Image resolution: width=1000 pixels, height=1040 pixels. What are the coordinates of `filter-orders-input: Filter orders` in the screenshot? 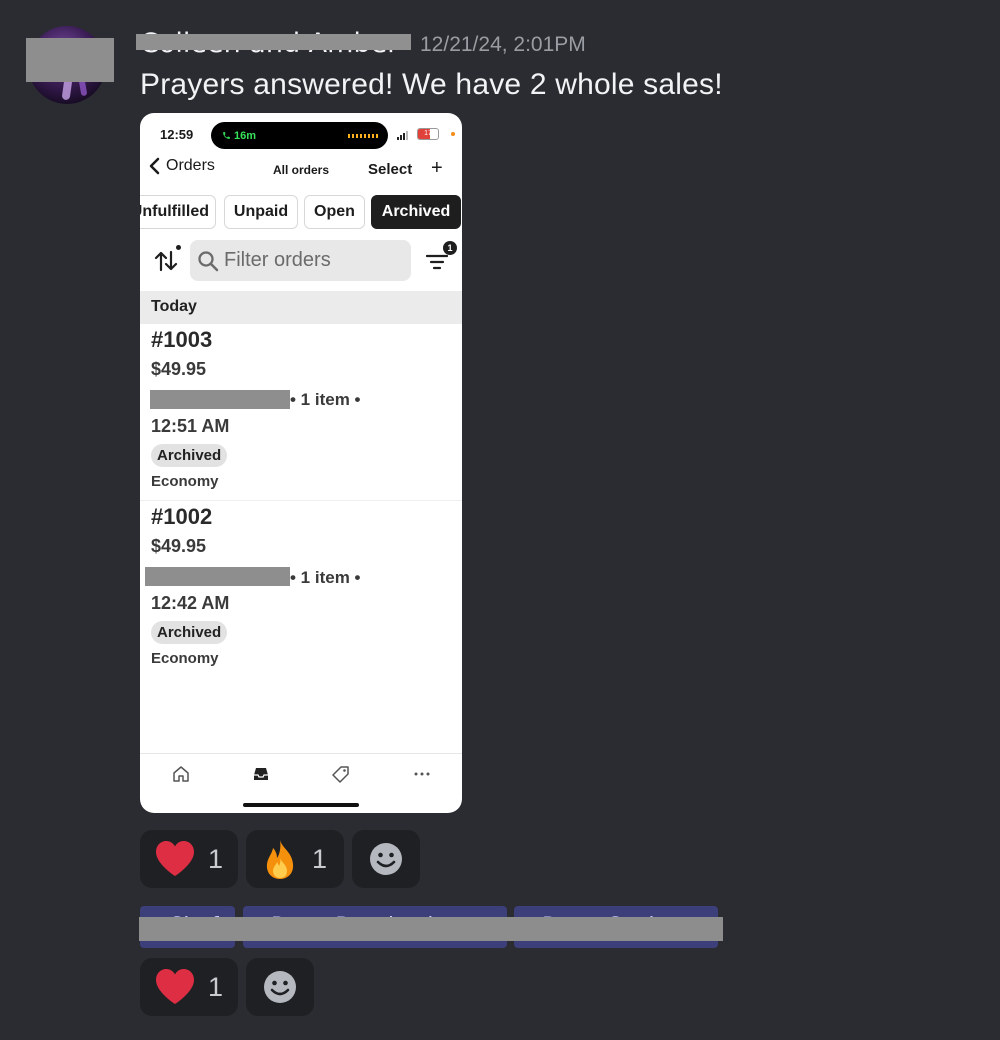 It's located at (300, 260).